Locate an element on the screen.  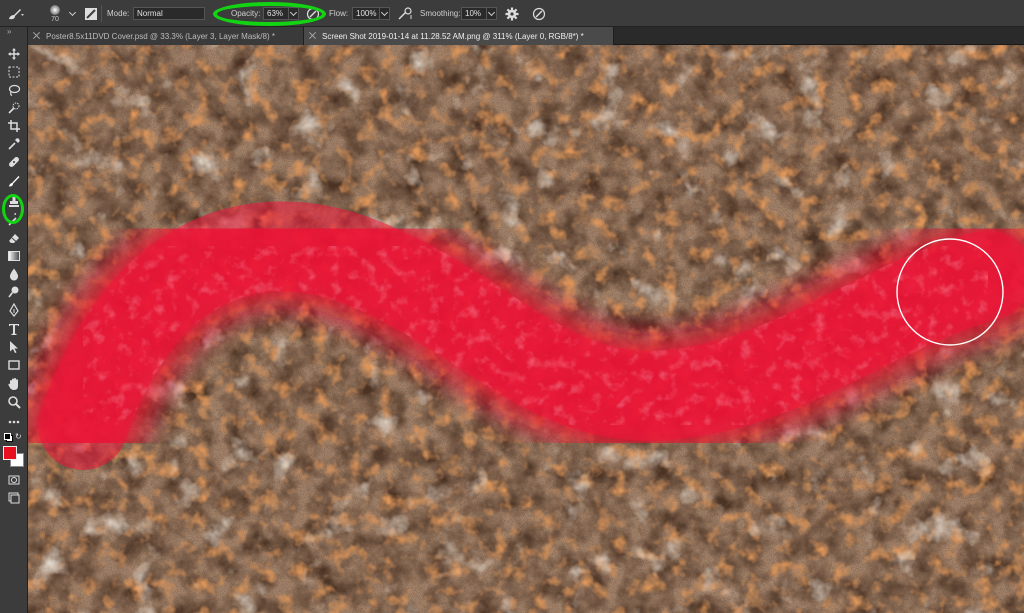
swap-colors-icon: ↻ is located at coordinates (18, 436).